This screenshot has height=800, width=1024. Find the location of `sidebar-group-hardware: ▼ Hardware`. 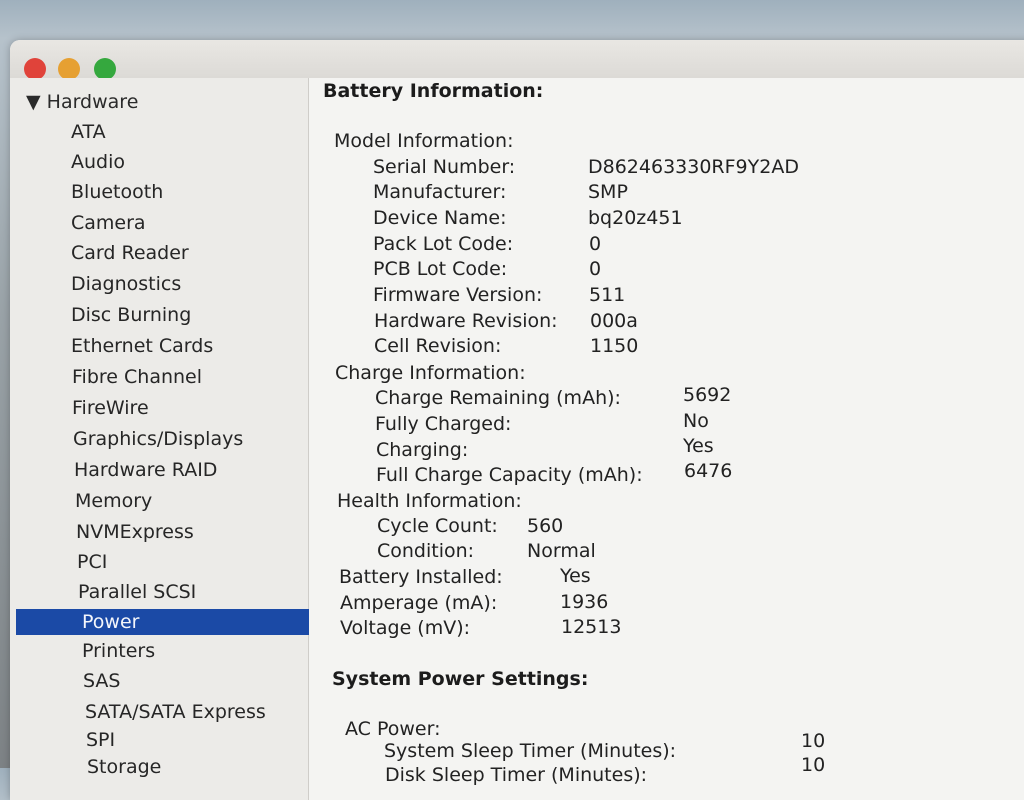

sidebar-group-hardware: ▼ Hardware is located at coordinates (82, 102).